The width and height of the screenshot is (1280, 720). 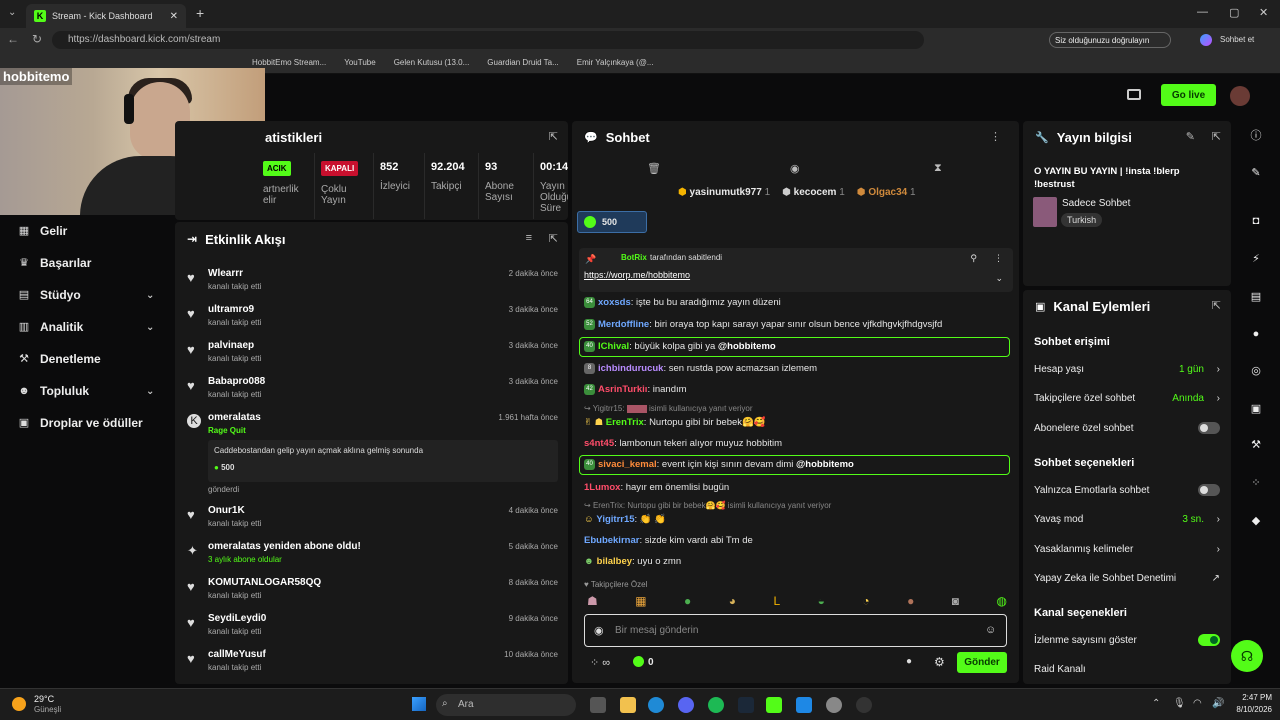 I want to click on reload-icon: ↻, so click(x=37, y=39).